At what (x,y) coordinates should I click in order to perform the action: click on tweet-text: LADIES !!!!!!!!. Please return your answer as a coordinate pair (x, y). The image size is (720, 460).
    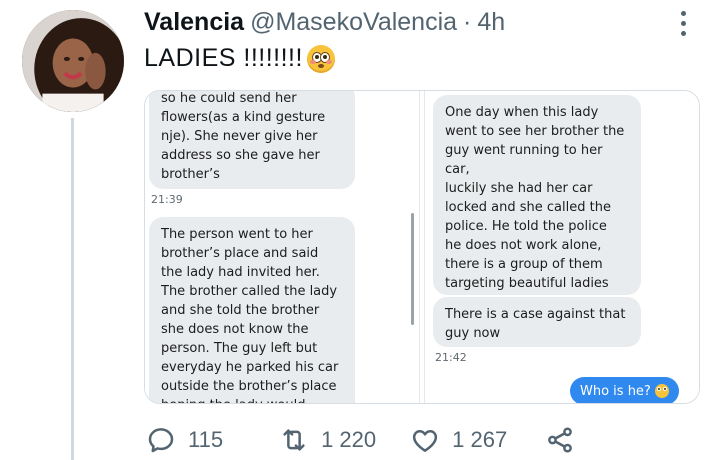
    Looking at the image, I should click on (239, 58).